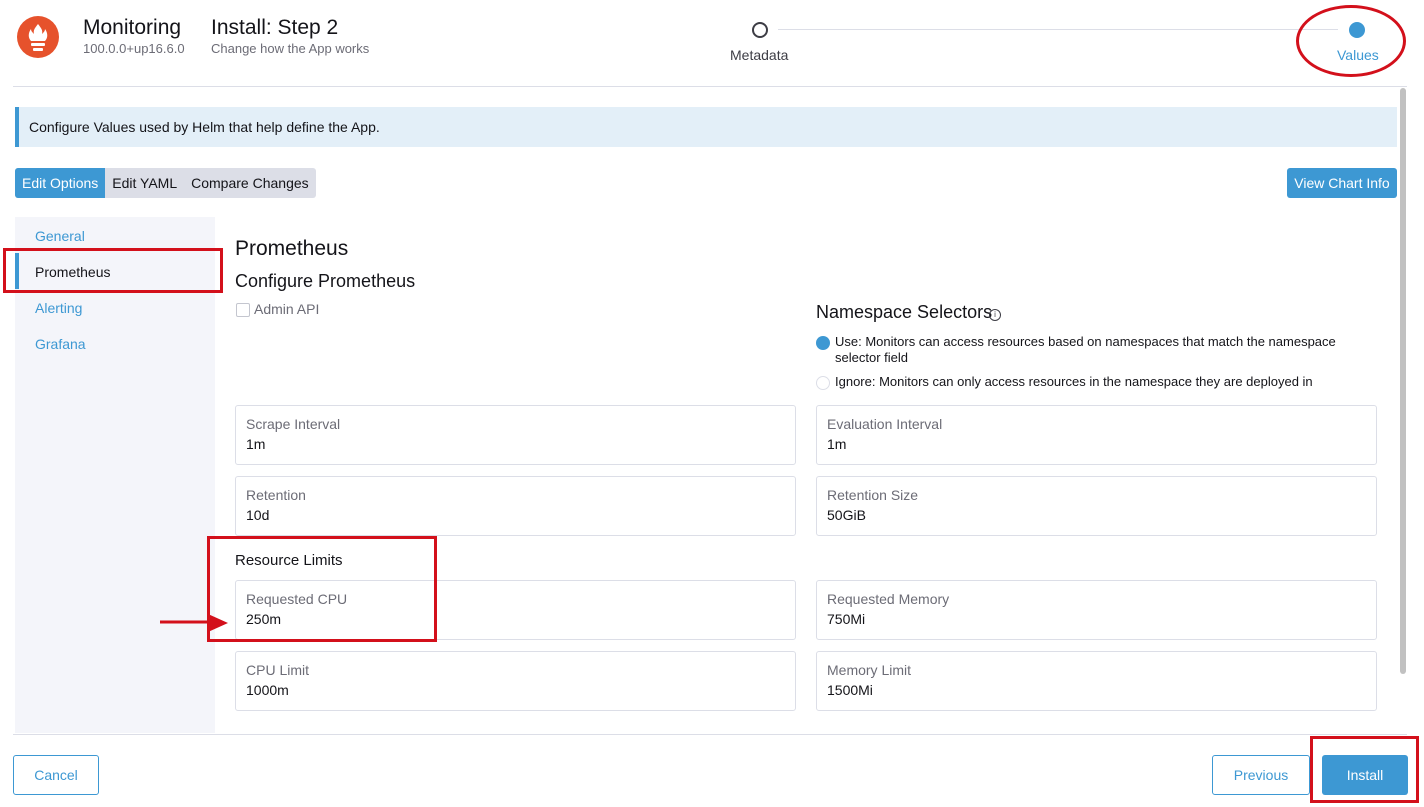 The width and height of the screenshot is (1424, 807). What do you see at coordinates (1096, 681) in the screenshot?
I see `memory-limit-field: Memory Limit 1500Mi` at bounding box center [1096, 681].